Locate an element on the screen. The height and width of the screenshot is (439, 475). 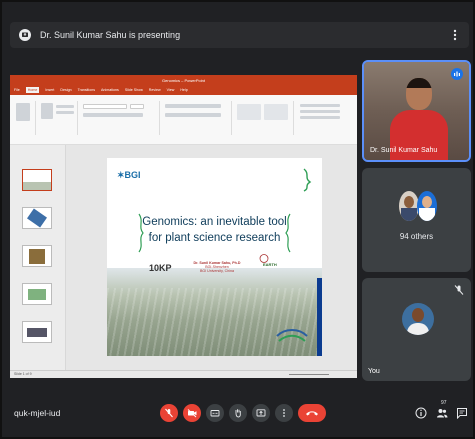
captions-icon is located at coordinates (215, 413).